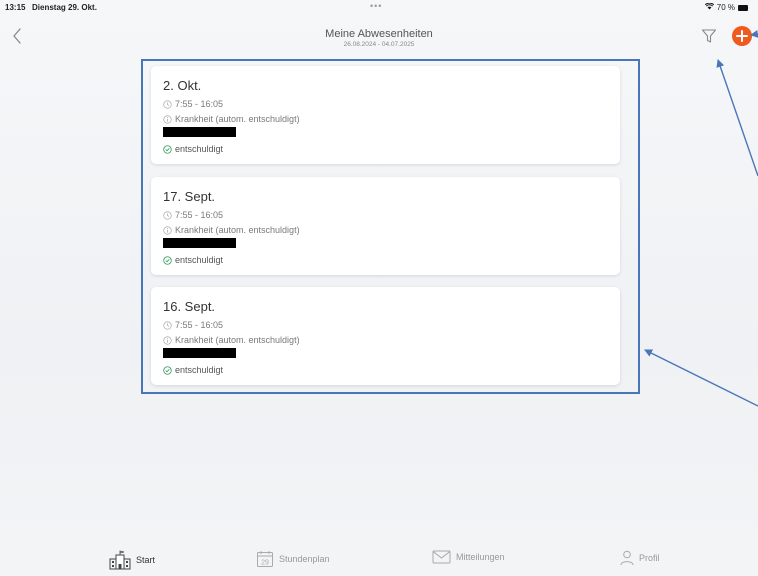 This screenshot has height=576, width=758. I want to click on calendar-day: 29, so click(265, 563).